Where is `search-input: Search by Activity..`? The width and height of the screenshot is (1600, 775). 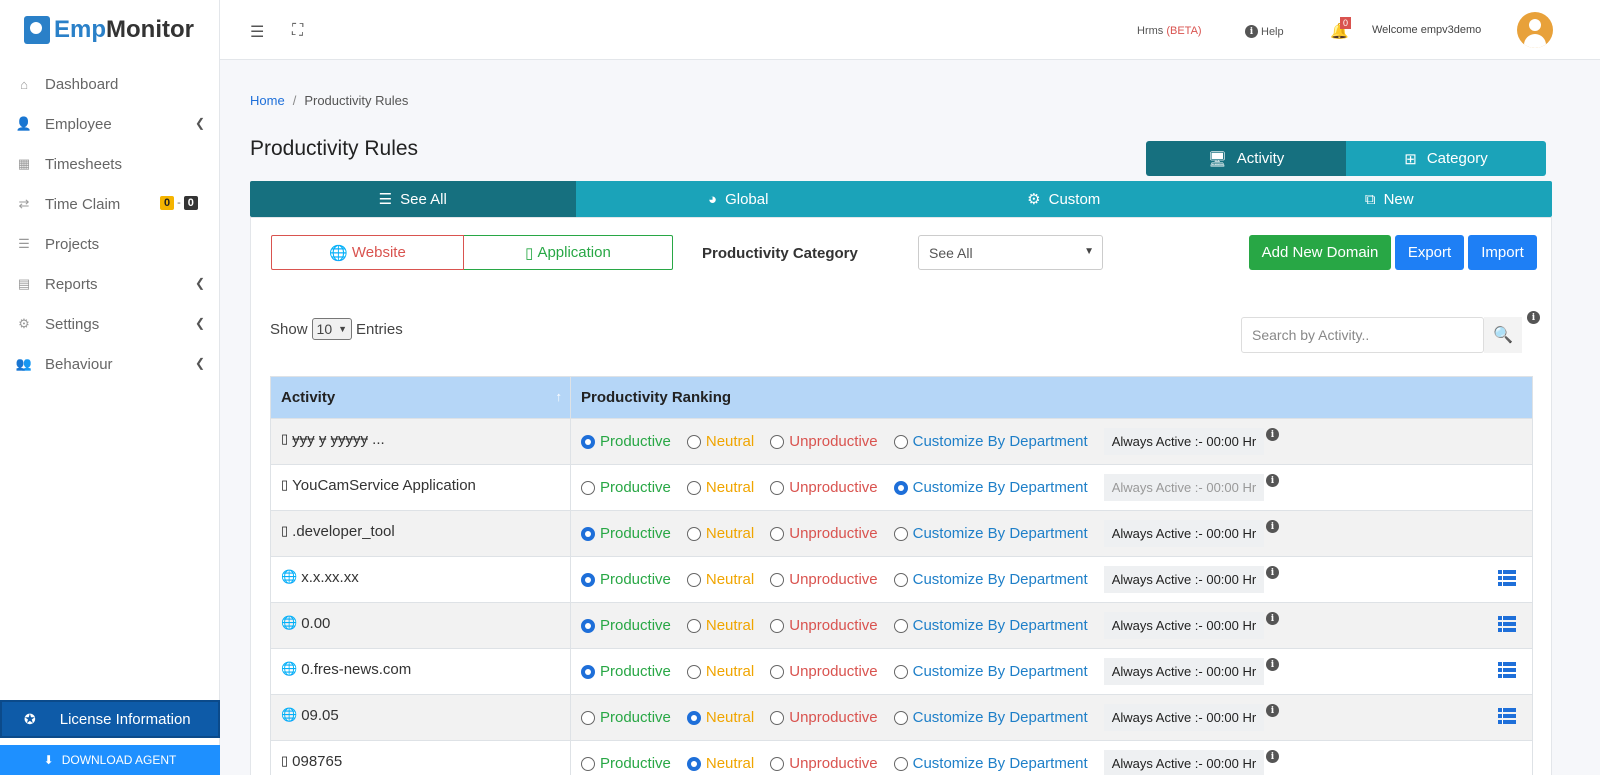 search-input: Search by Activity.. is located at coordinates (1362, 335).